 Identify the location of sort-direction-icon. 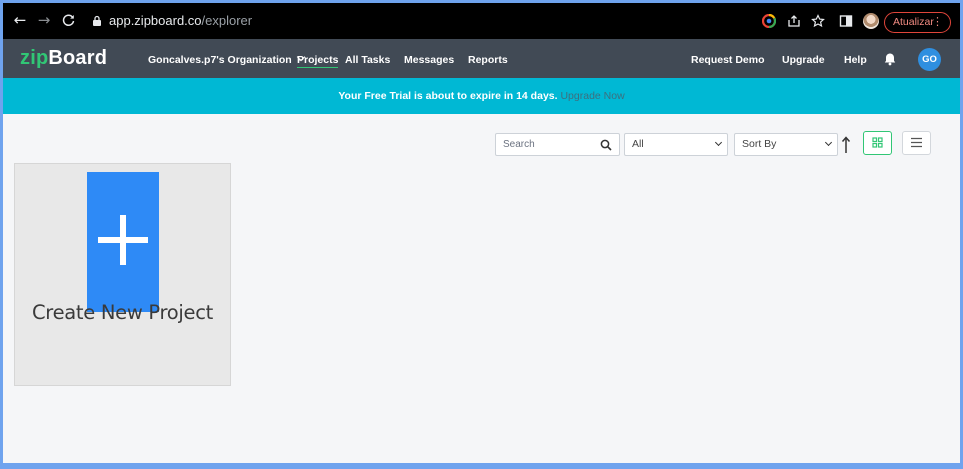
(846, 145).